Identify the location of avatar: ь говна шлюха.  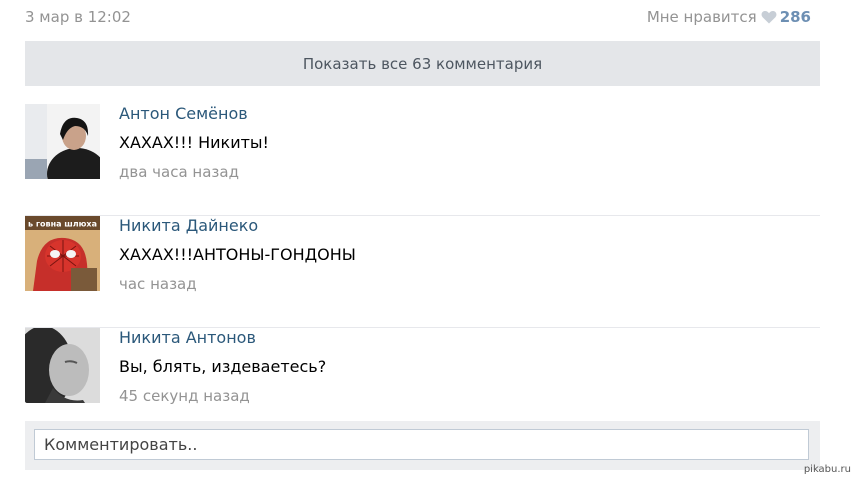
(62, 253).